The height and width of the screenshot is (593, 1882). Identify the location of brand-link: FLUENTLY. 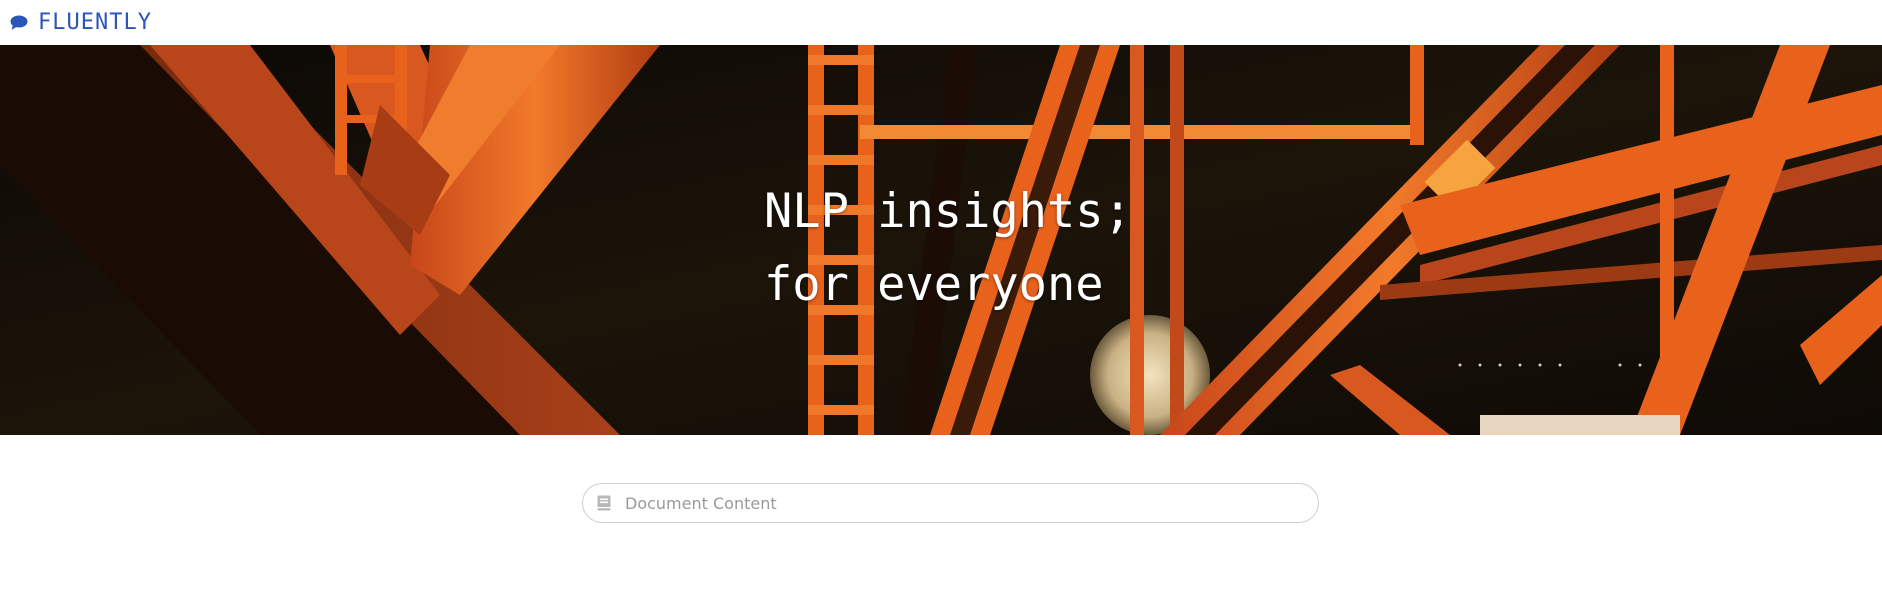
(81, 22).